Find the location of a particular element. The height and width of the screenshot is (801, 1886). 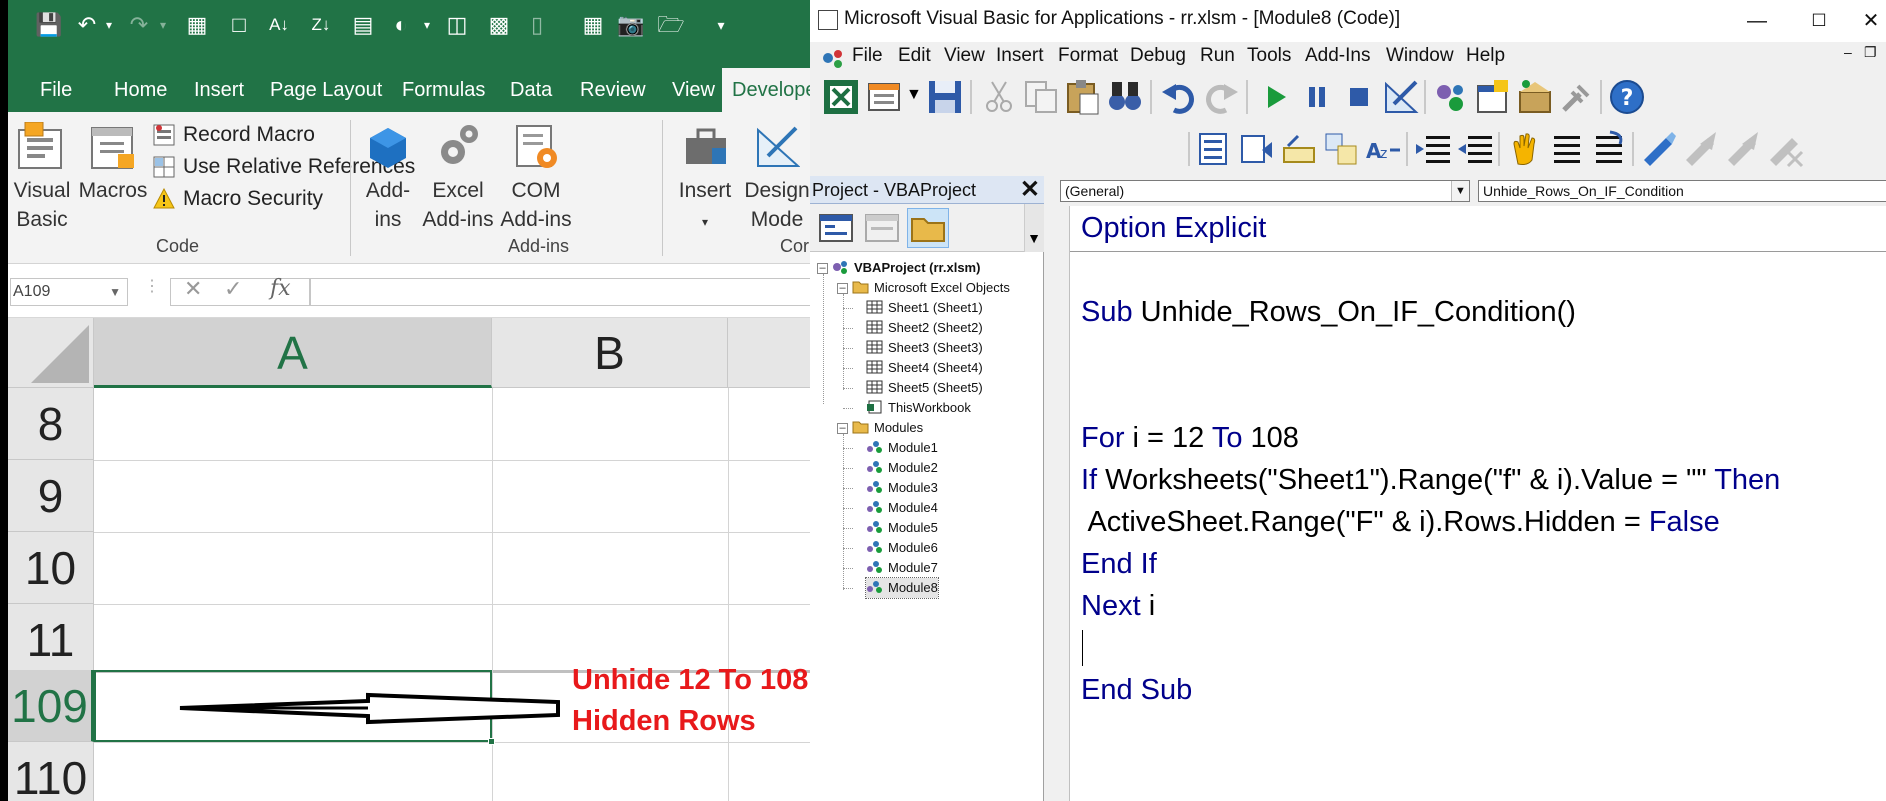

menu-format: Format is located at coordinates (1088, 56).